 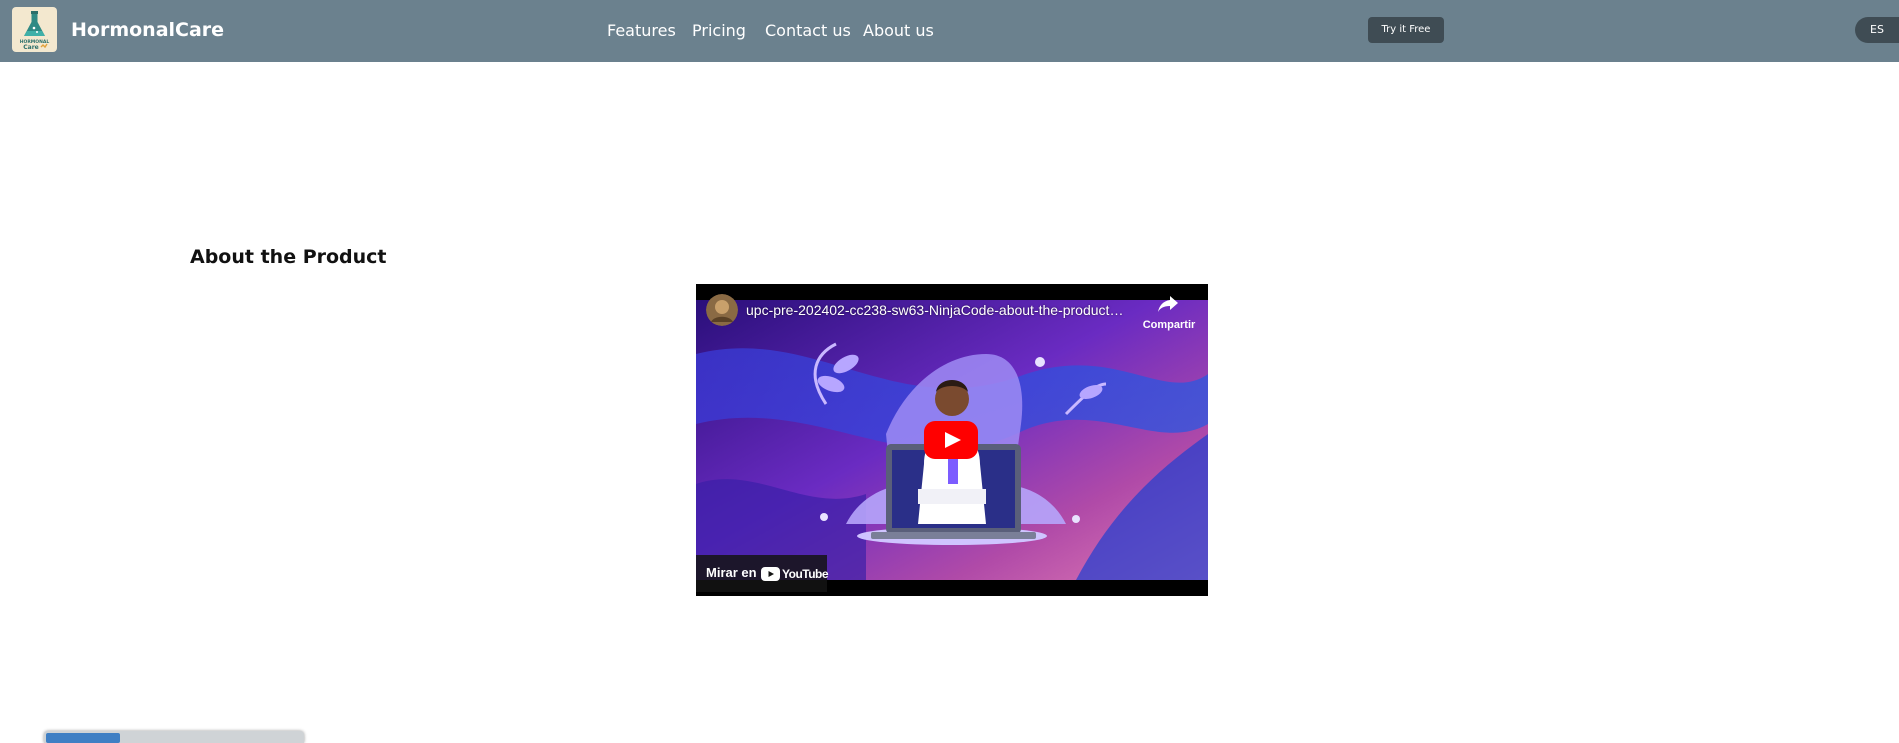 I want to click on try-it-free-button: Try it Free, so click(x=1406, y=30).